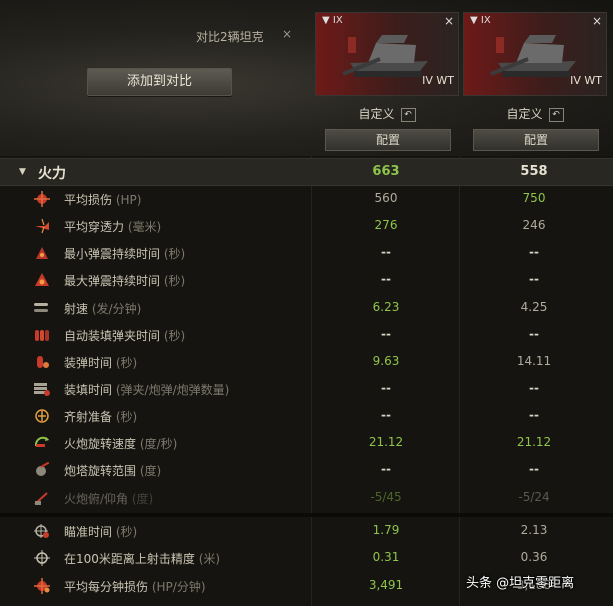 This screenshot has width=613, height=606. I want to click on stat-name: 炮塔旋转范围, so click(100, 471).